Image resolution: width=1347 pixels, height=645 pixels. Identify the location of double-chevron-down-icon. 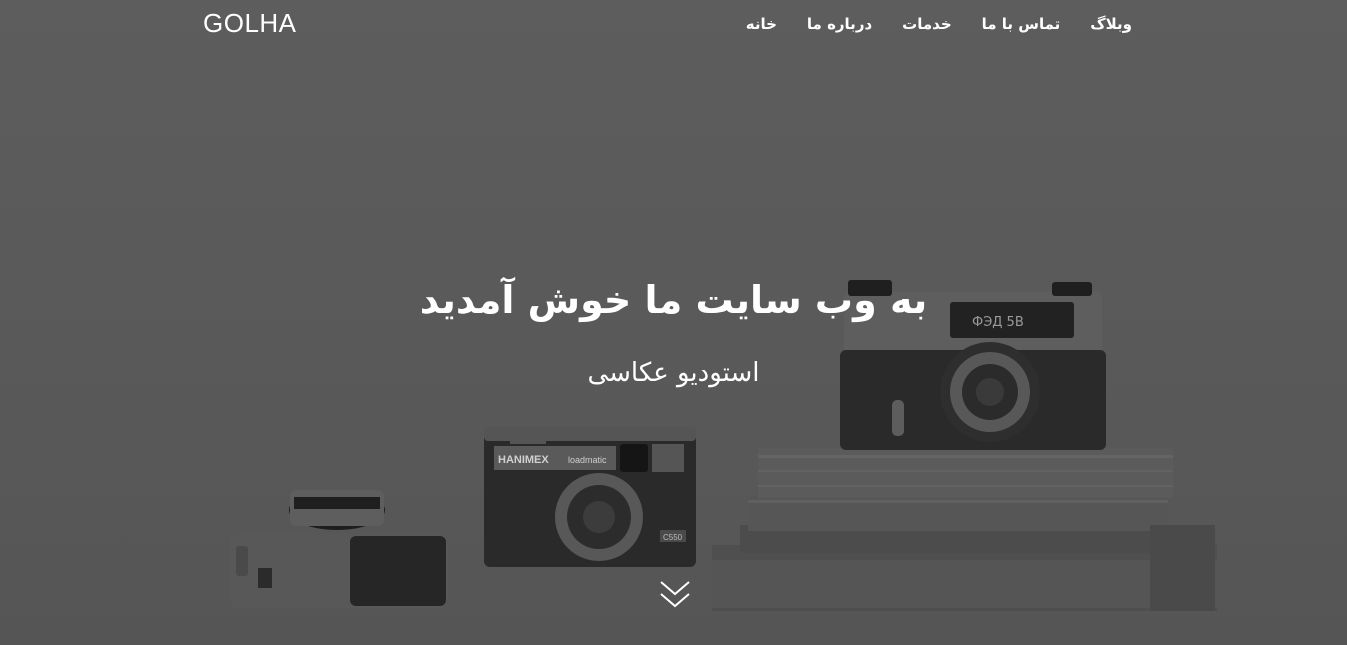
(675, 594).